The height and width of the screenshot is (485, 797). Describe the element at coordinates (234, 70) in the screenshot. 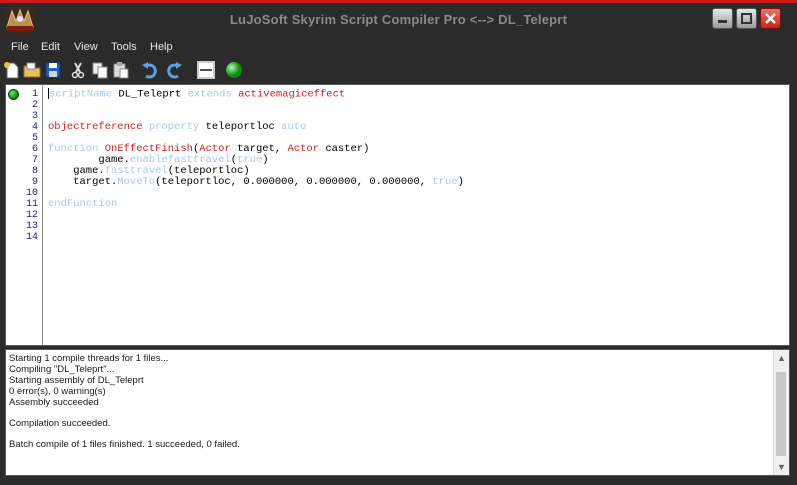

I see `compile-icon` at that location.